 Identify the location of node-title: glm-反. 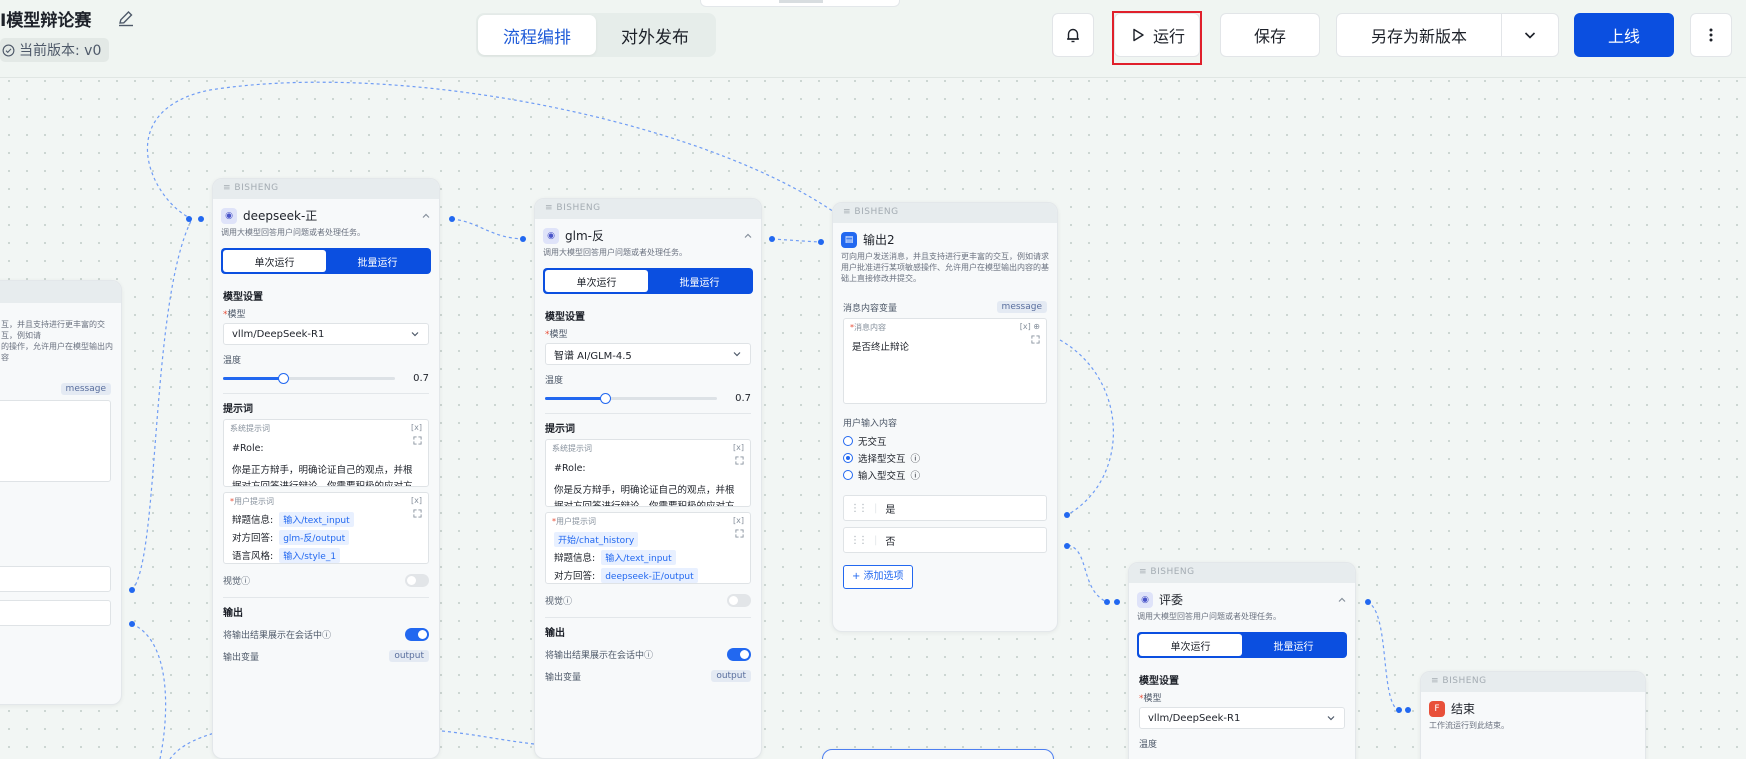
(651, 235).